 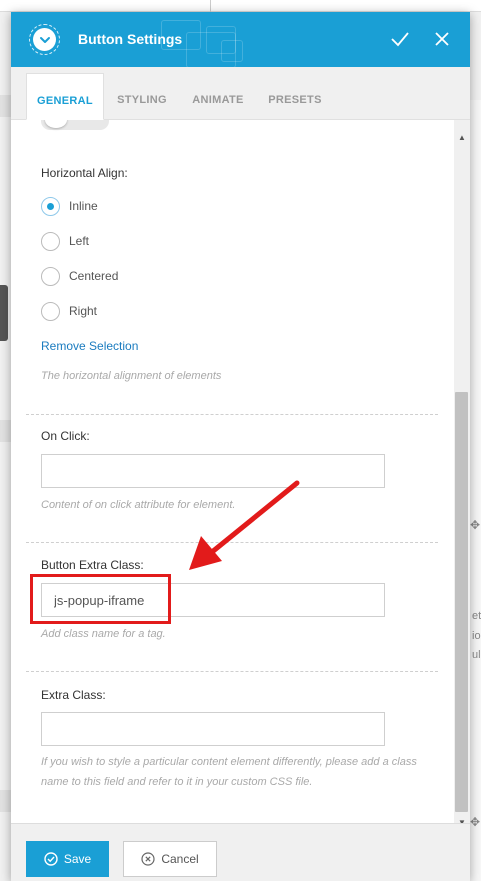 What do you see at coordinates (475, 490) in the screenshot?
I see `background-right-strip` at bounding box center [475, 490].